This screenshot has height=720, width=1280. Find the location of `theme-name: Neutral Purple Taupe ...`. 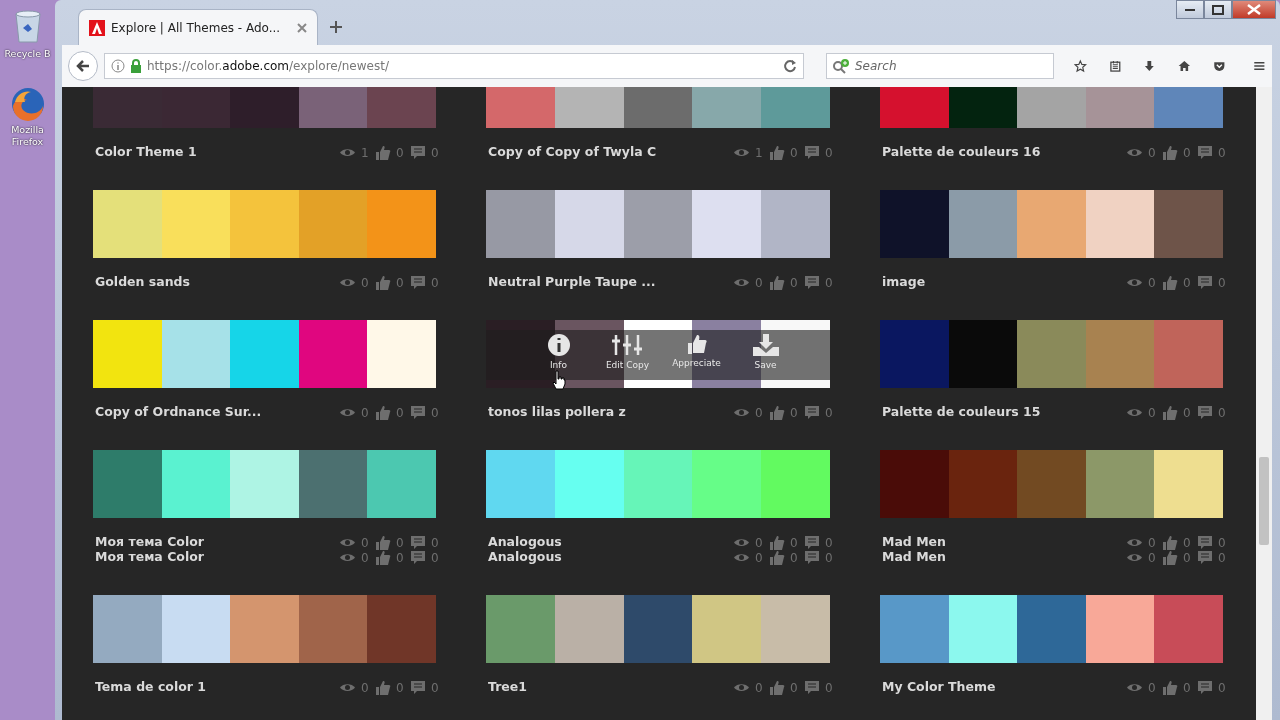

theme-name: Neutral Purple Taupe ... is located at coordinates (572, 282).